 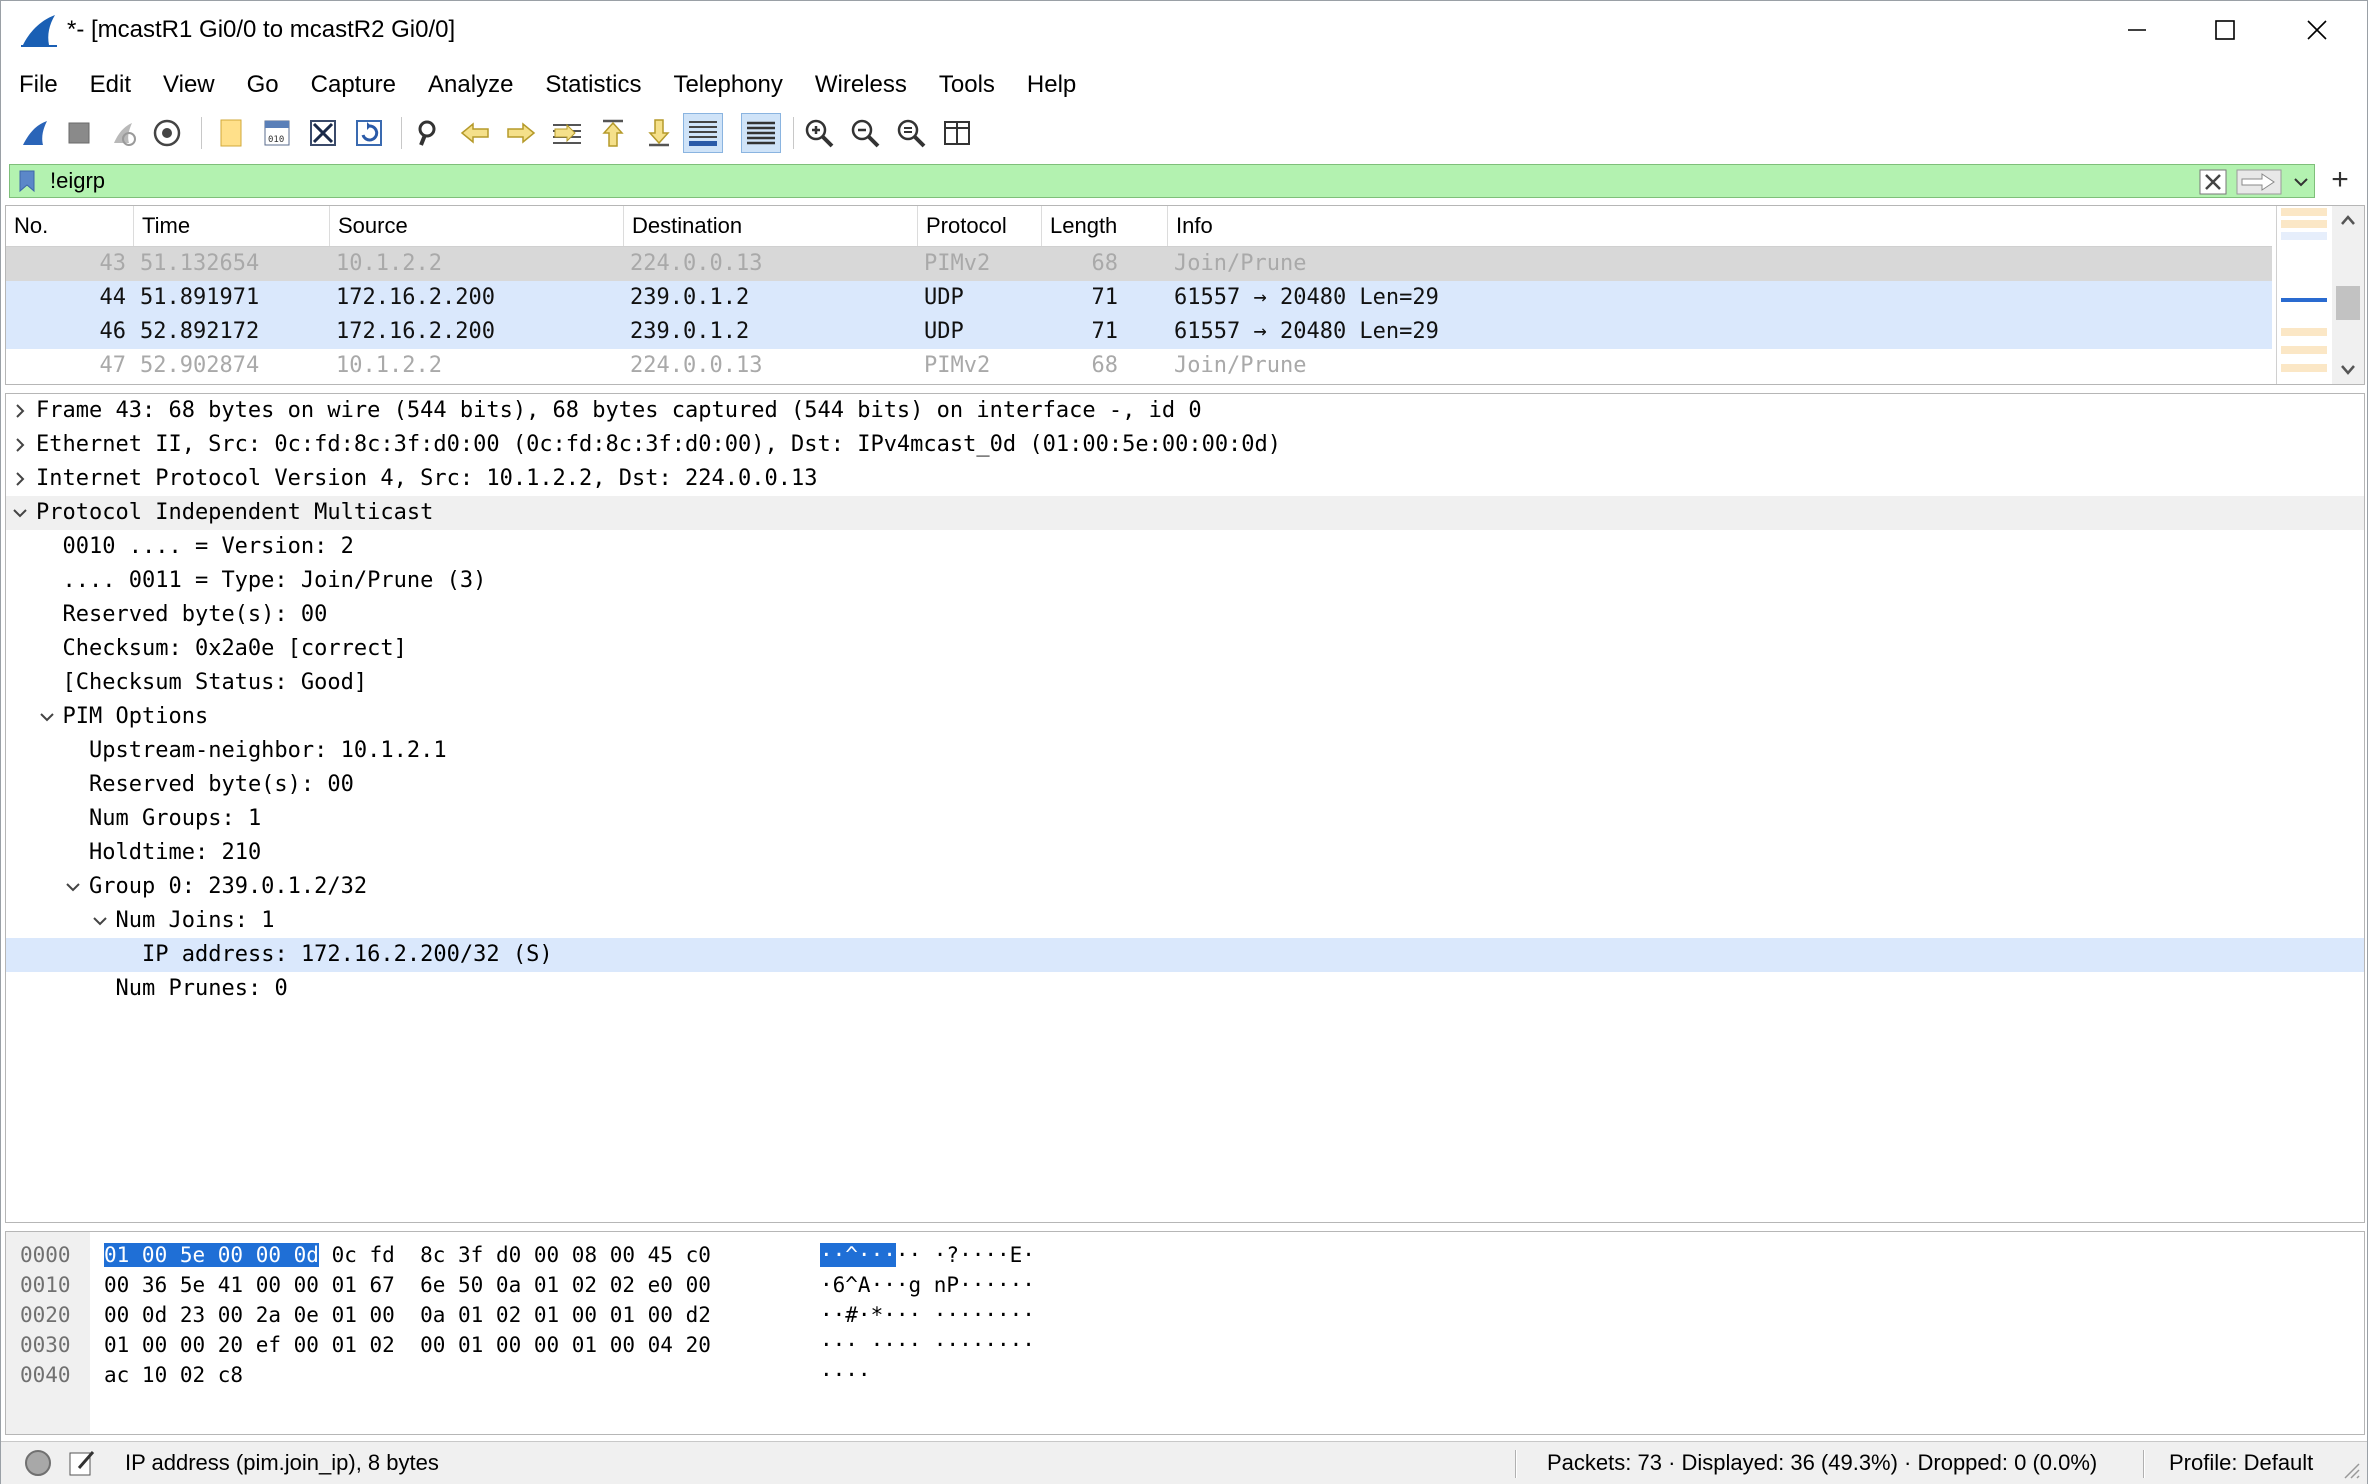 What do you see at coordinates (110, 85) in the screenshot?
I see `menu-edit: Edit` at bounding box center [110, 85].